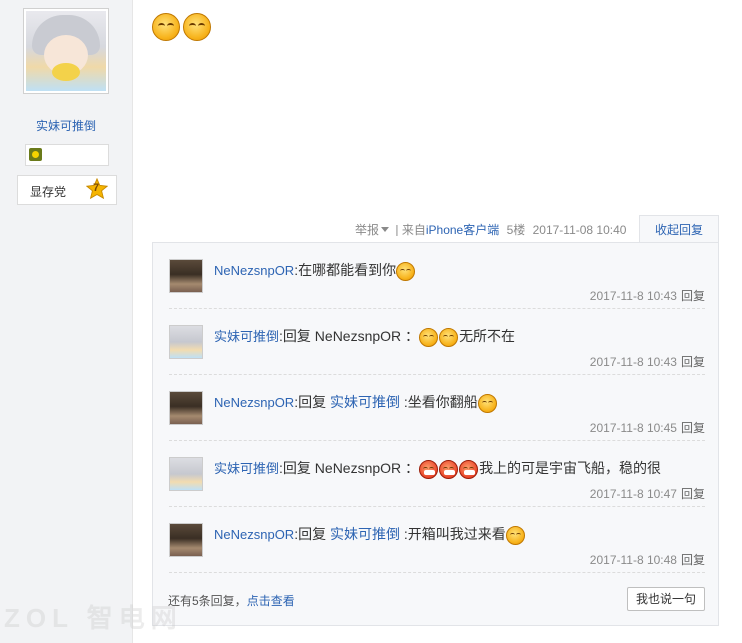  I want to click on reply-meta: 2017-11-8 10:47 回复, so click(647, 493).